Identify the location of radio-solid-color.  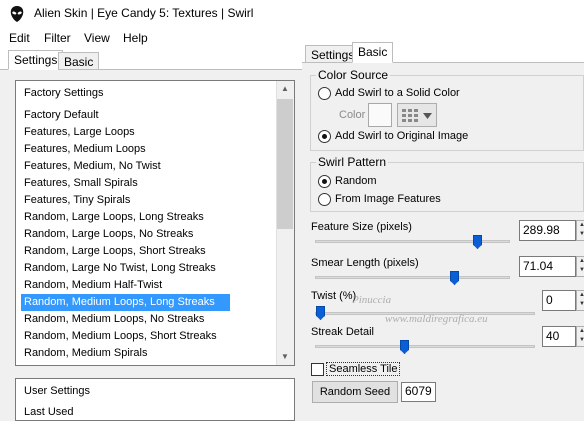
(324, 93).